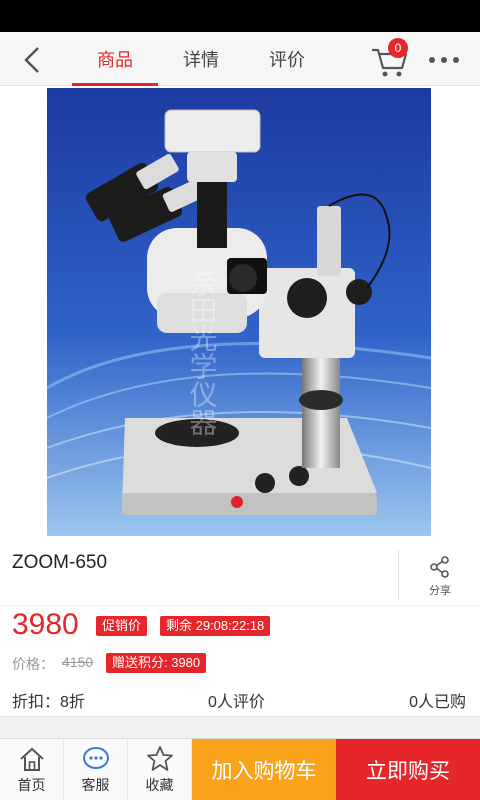 The width and height of the screenshot is (480, 800). I want to click on more-dots-icon, so click(444, 60).